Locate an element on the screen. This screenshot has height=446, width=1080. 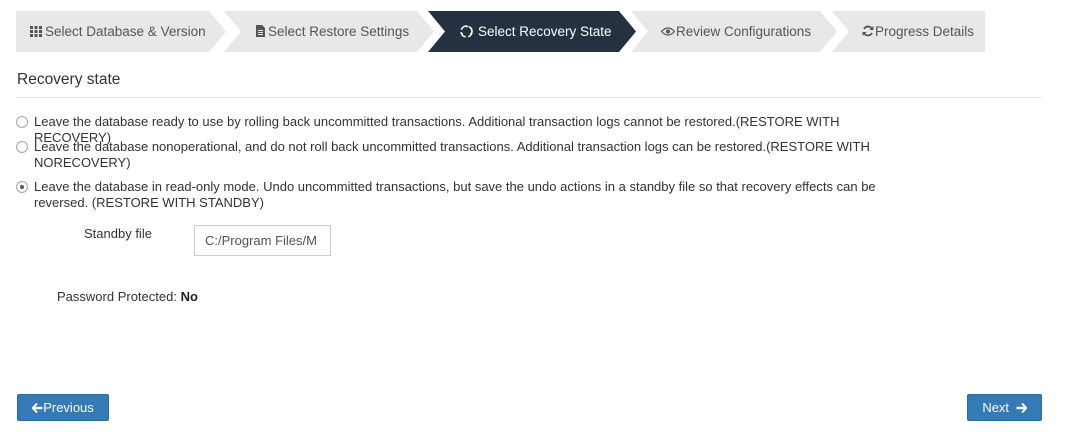
standby-file-label: Standby file is located at coordinates (118, 233).